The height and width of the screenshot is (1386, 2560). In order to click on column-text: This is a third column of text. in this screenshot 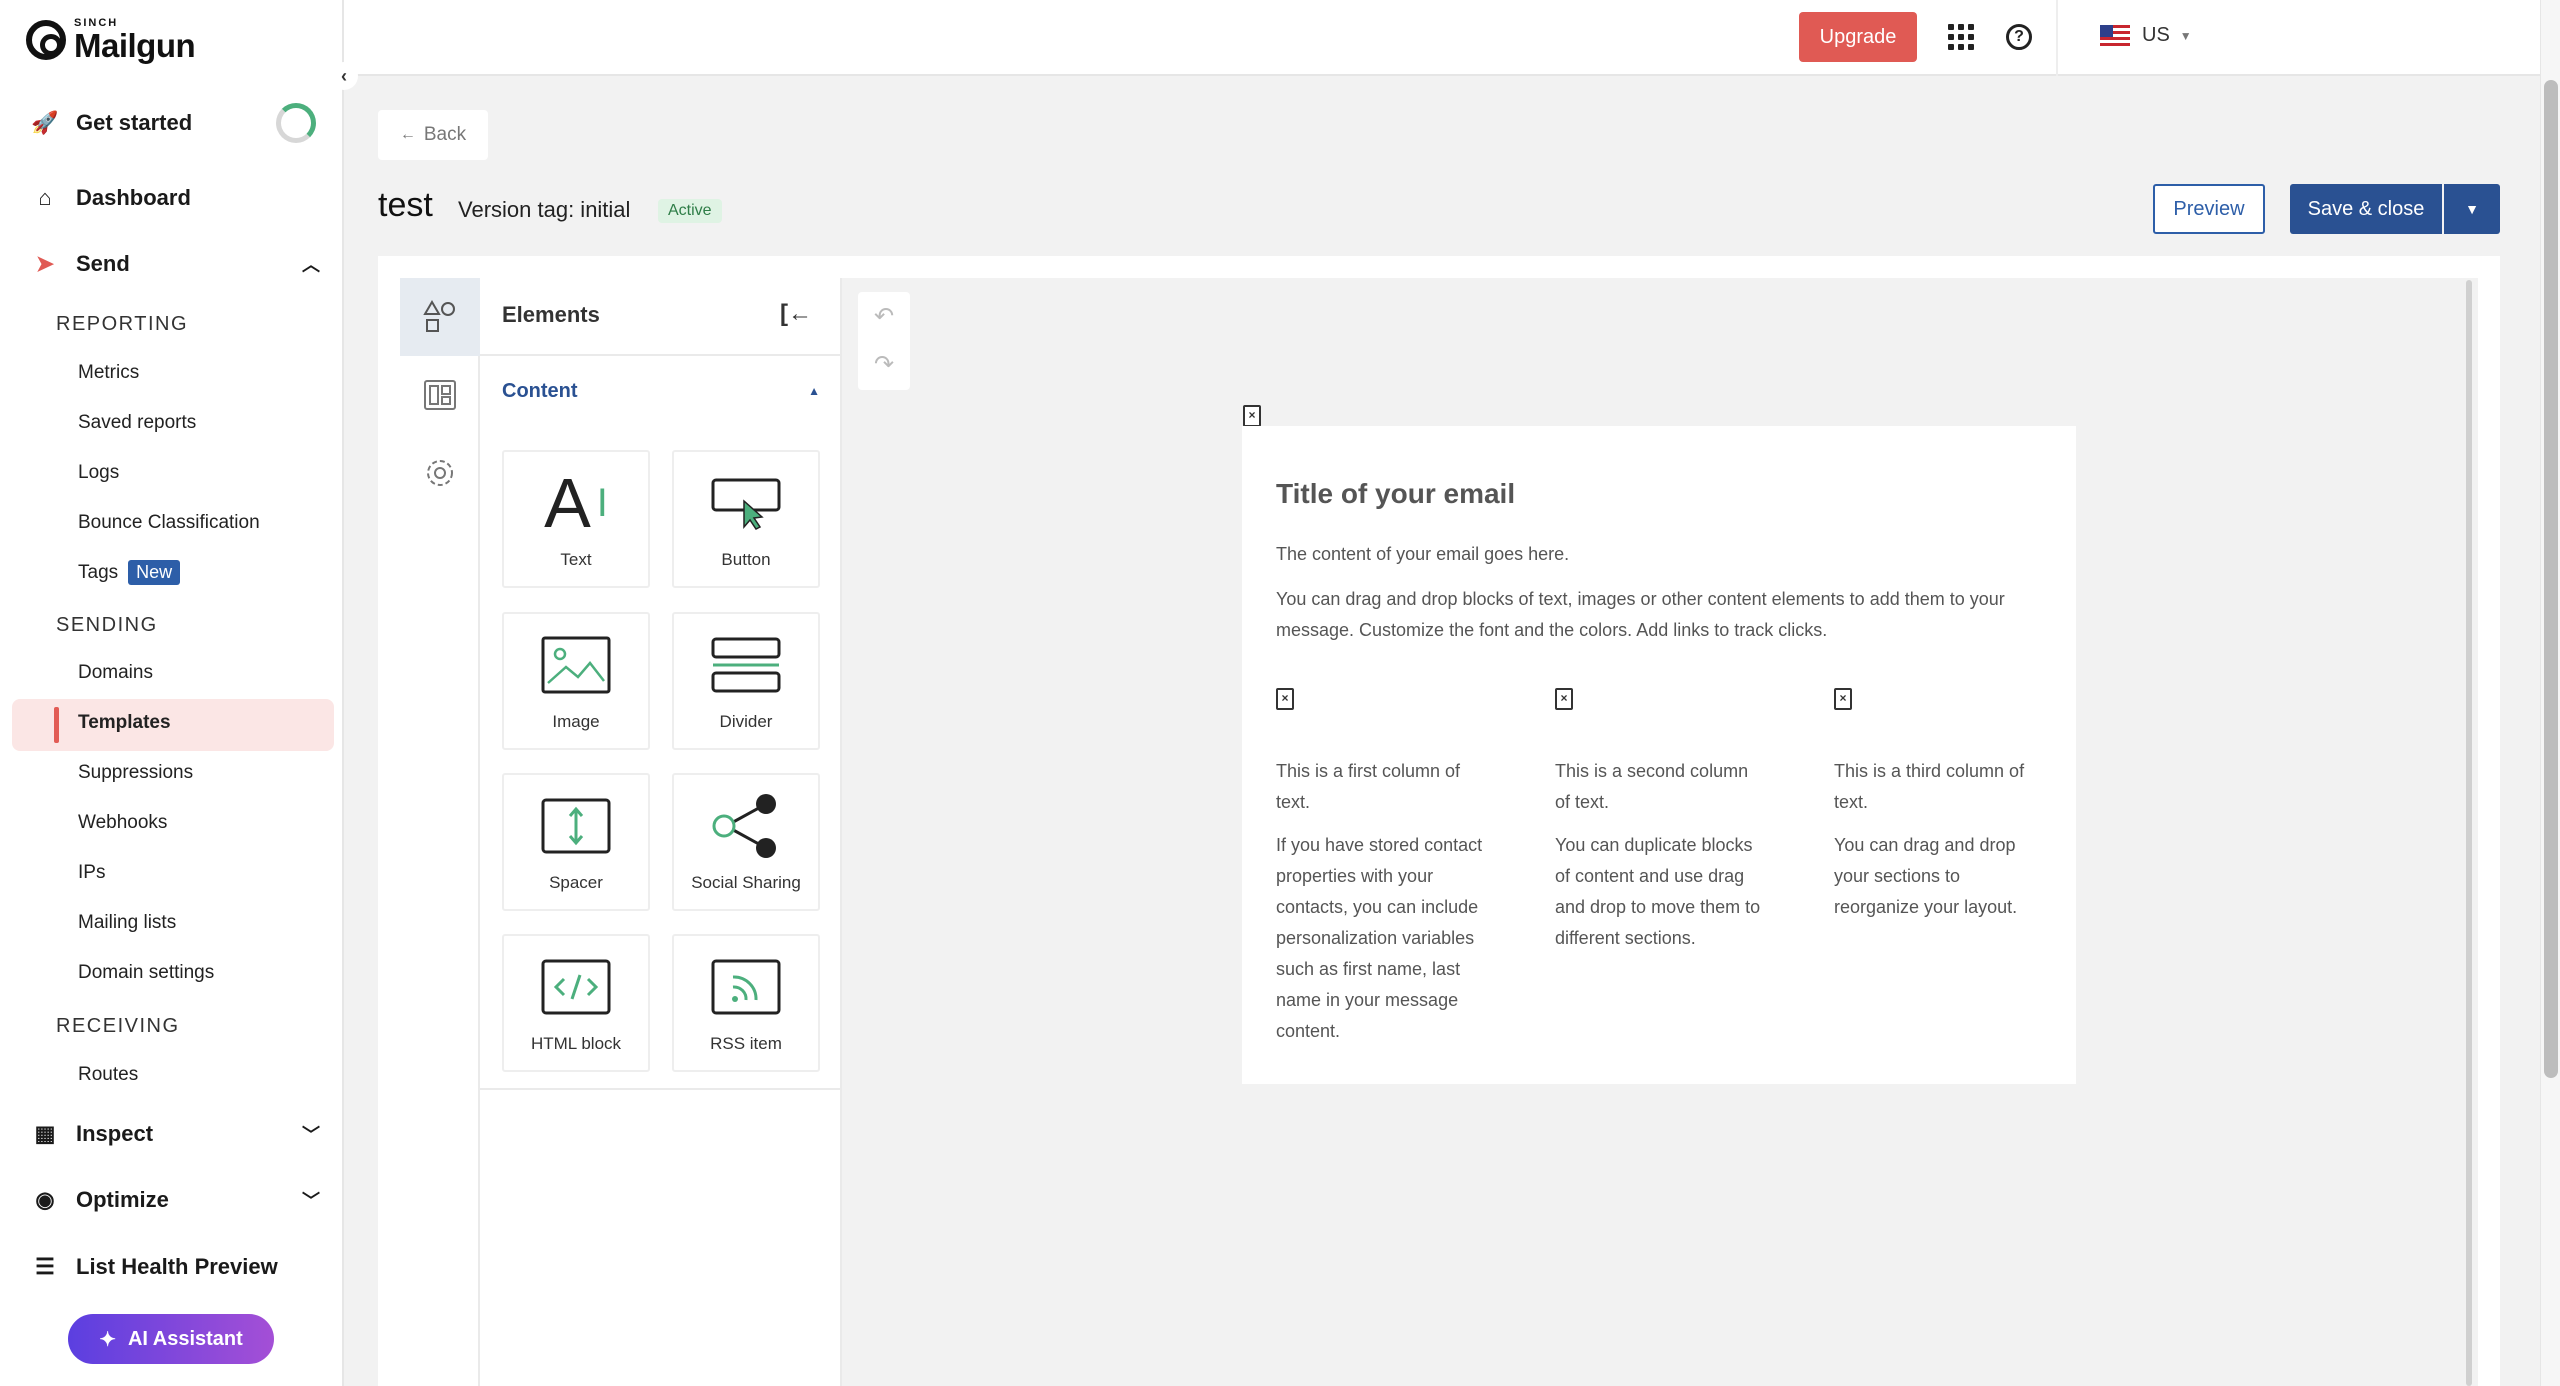, I will do `click(1929, 786)`.